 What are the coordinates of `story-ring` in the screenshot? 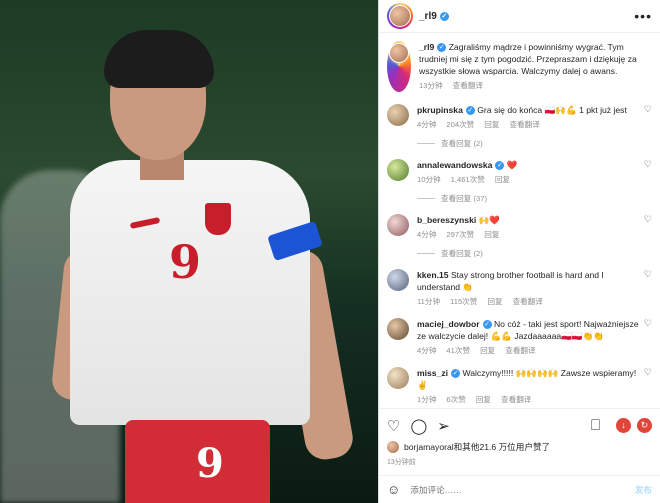 It's located at (400, 16).